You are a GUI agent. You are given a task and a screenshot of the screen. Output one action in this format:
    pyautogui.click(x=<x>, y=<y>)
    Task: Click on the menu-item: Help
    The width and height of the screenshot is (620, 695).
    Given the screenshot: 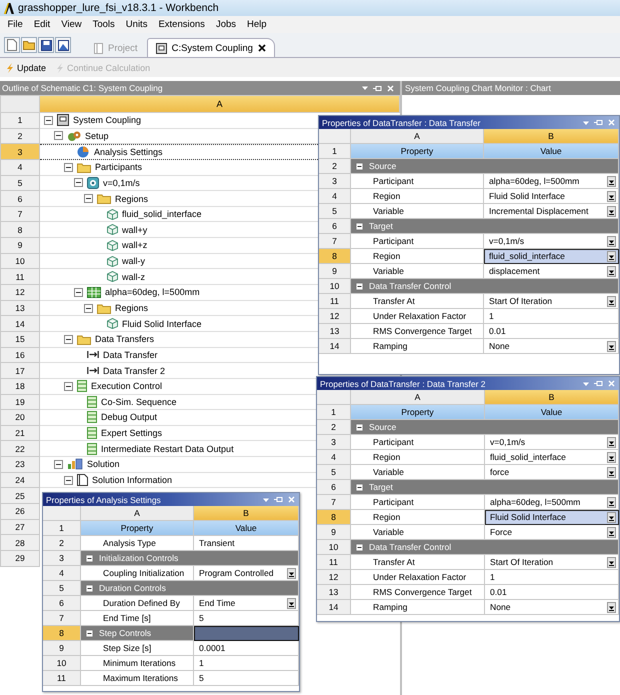 What is the action you would take?
    pyautogui.click(x=257, y=24)
    